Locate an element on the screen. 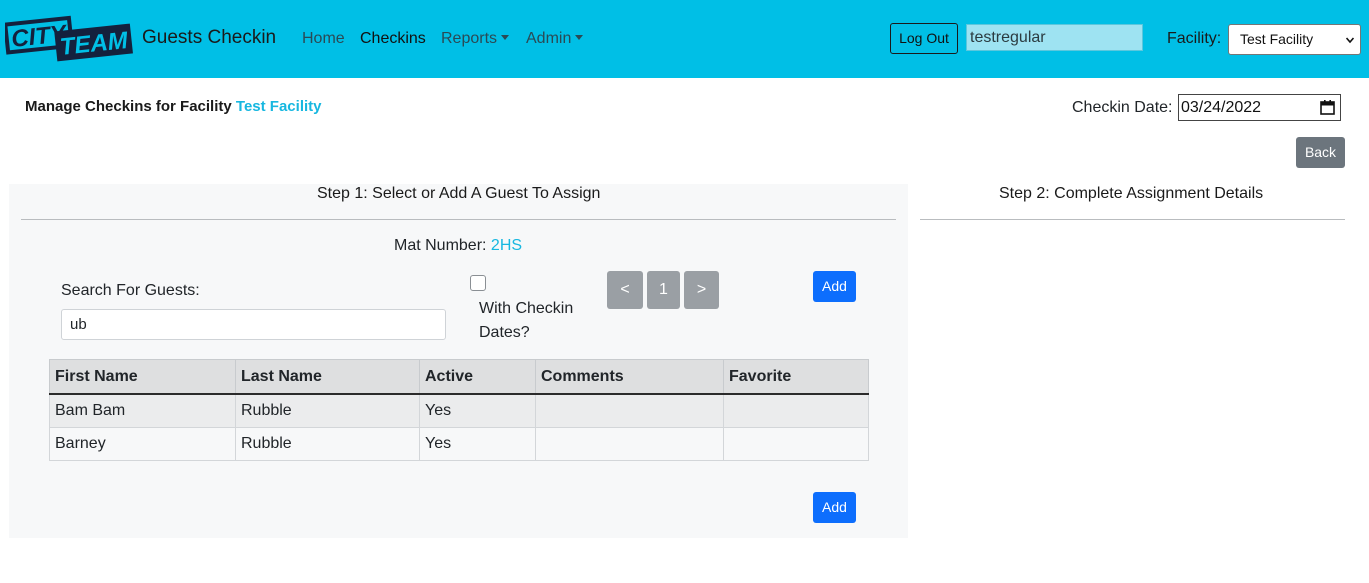 The height and width of the screenshot is (583, 1369). mat-number-label: Mat Number: is located at coordinates (440, 245).